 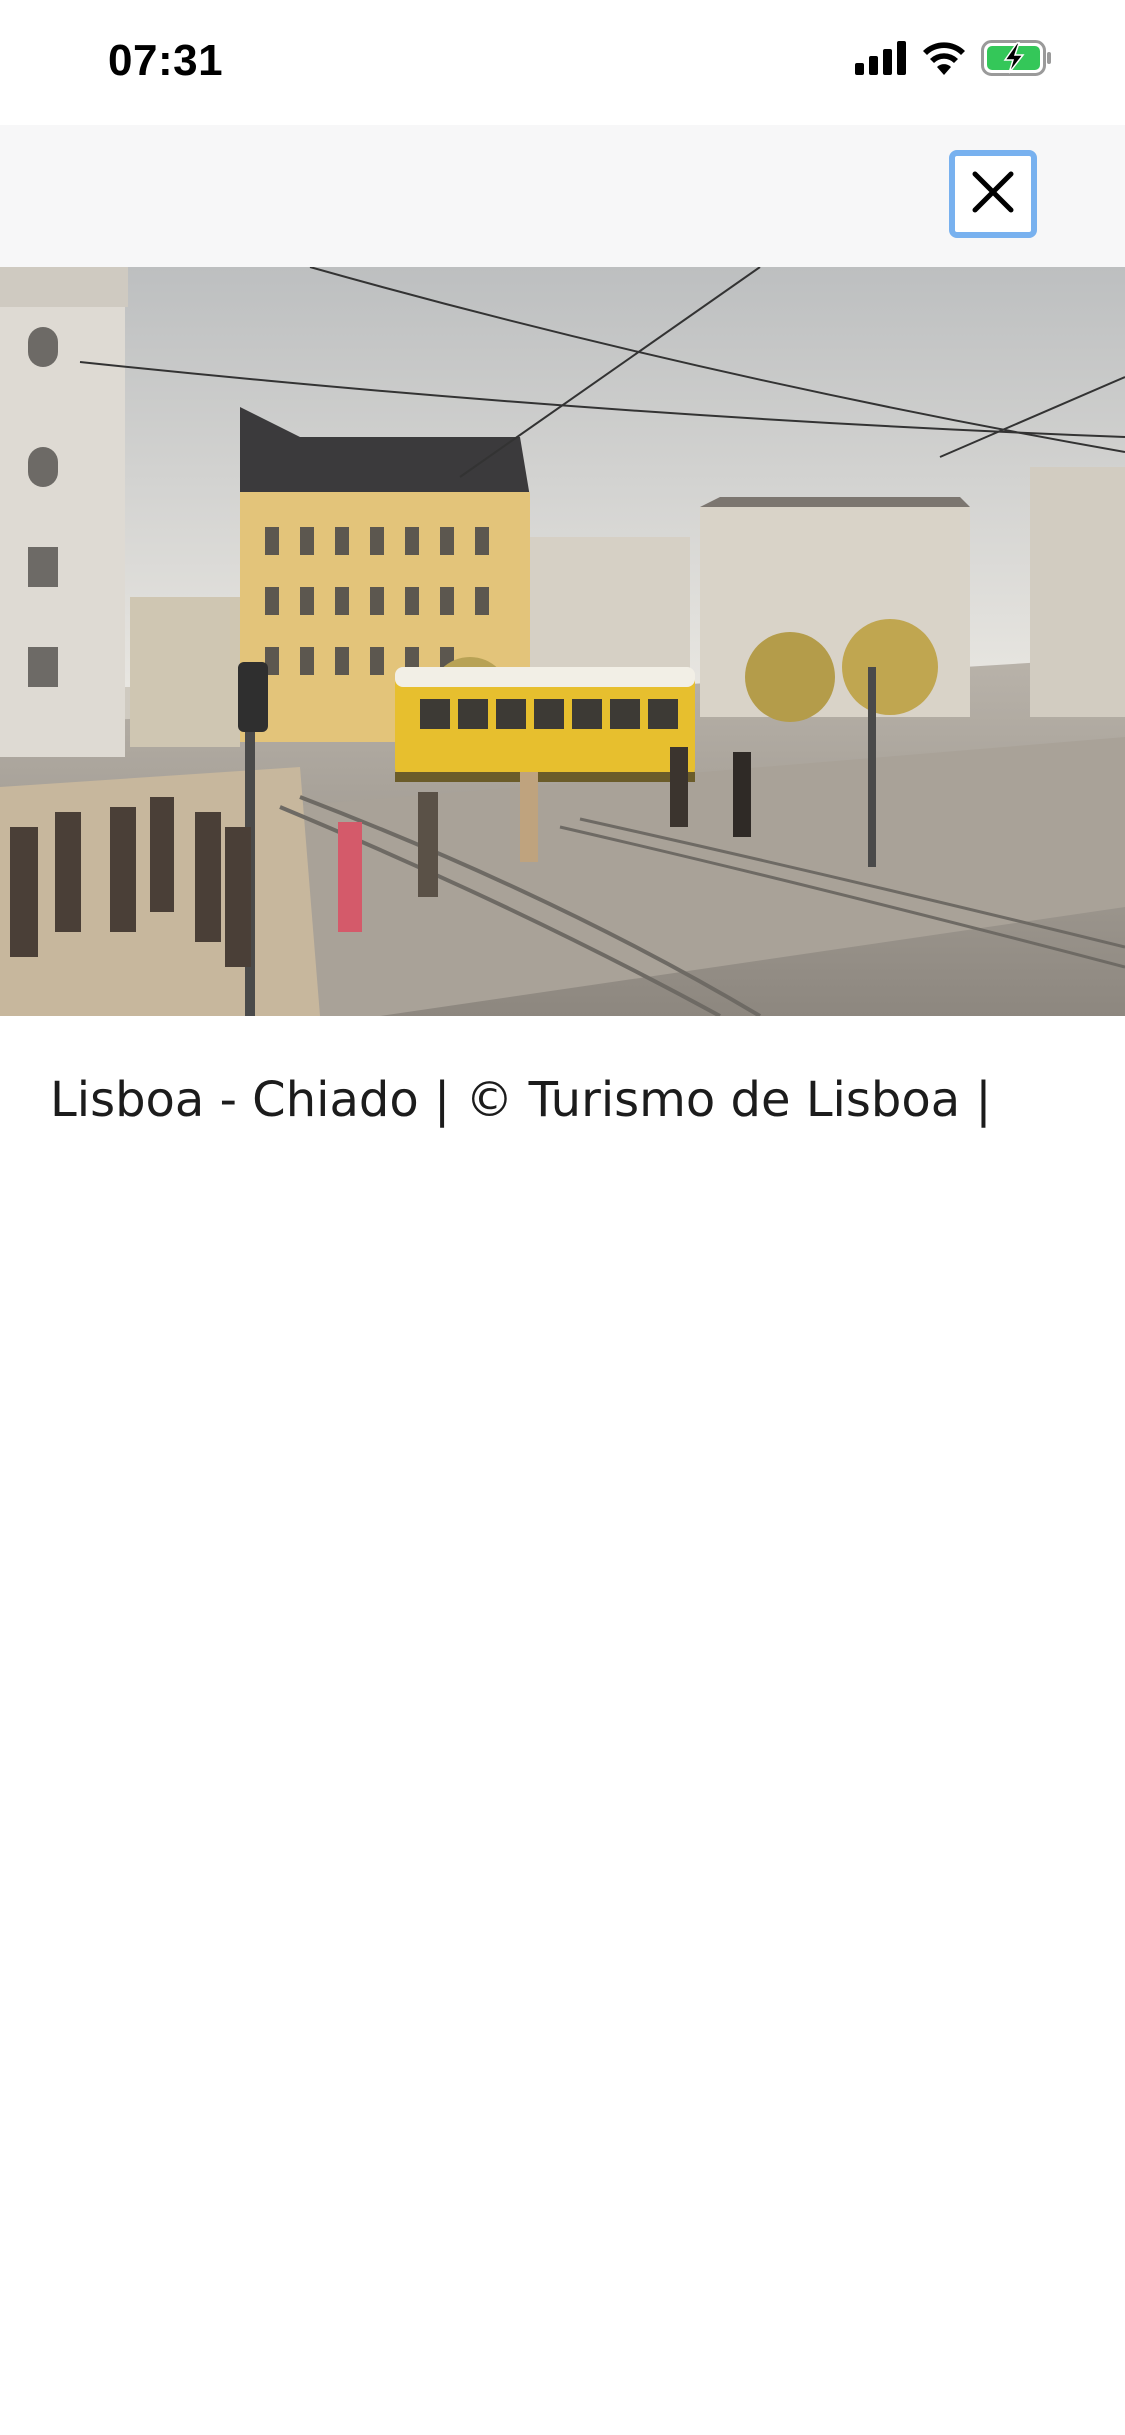 I want to click on status-time: 07:31, so click(x=166, y=60).